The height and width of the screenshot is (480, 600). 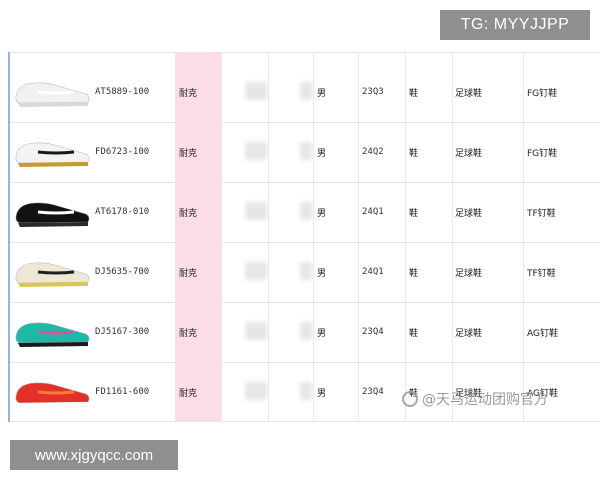 I want to click on type-cell: AG钉鞋, so click(x=542, y=333).